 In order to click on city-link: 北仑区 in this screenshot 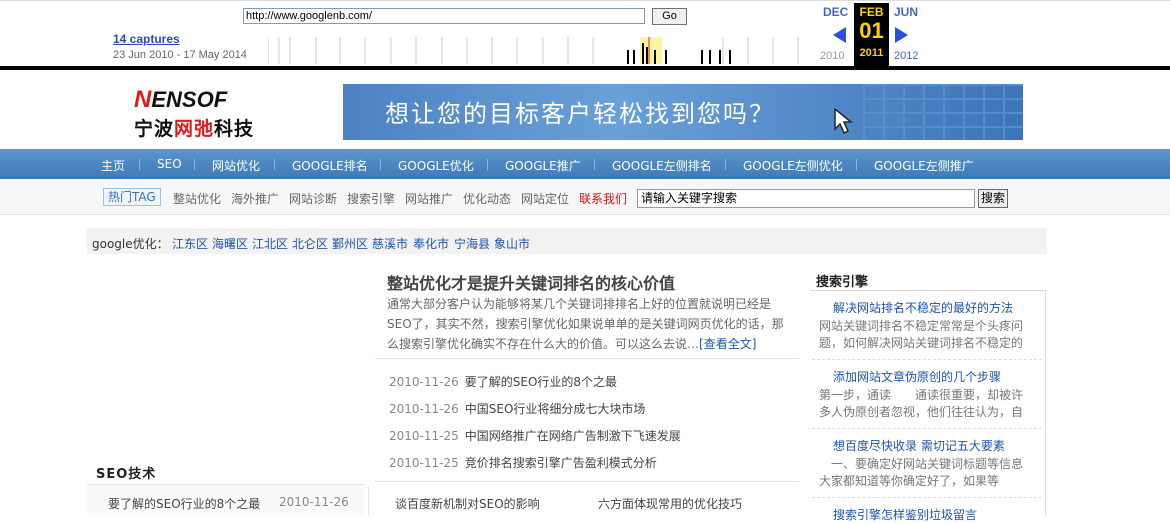, I will do `click(310, 243)`.